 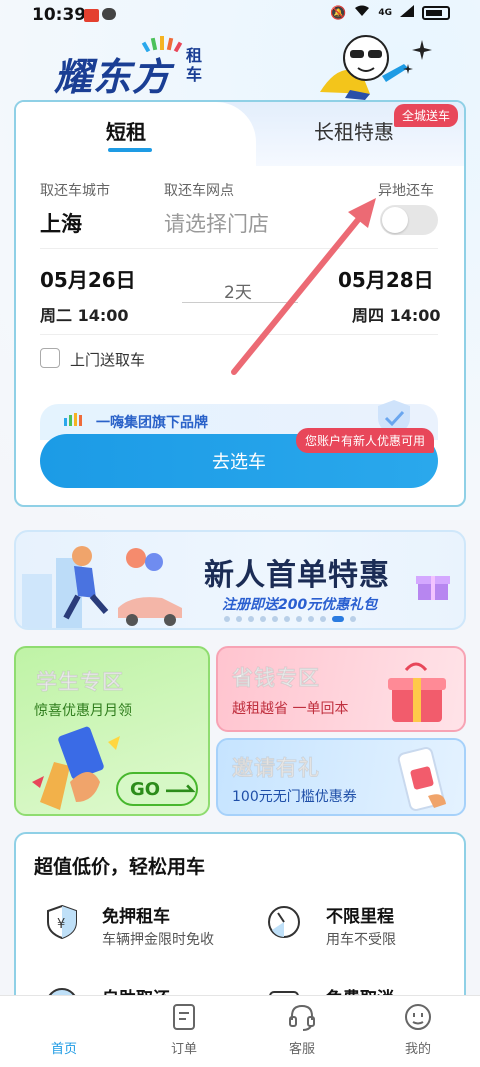 What do you see at coordinates (152, 423) in the screenshot?
I see `group-brand-text: 一嗨集团旗下品牌` at bounding box center [152, 423].